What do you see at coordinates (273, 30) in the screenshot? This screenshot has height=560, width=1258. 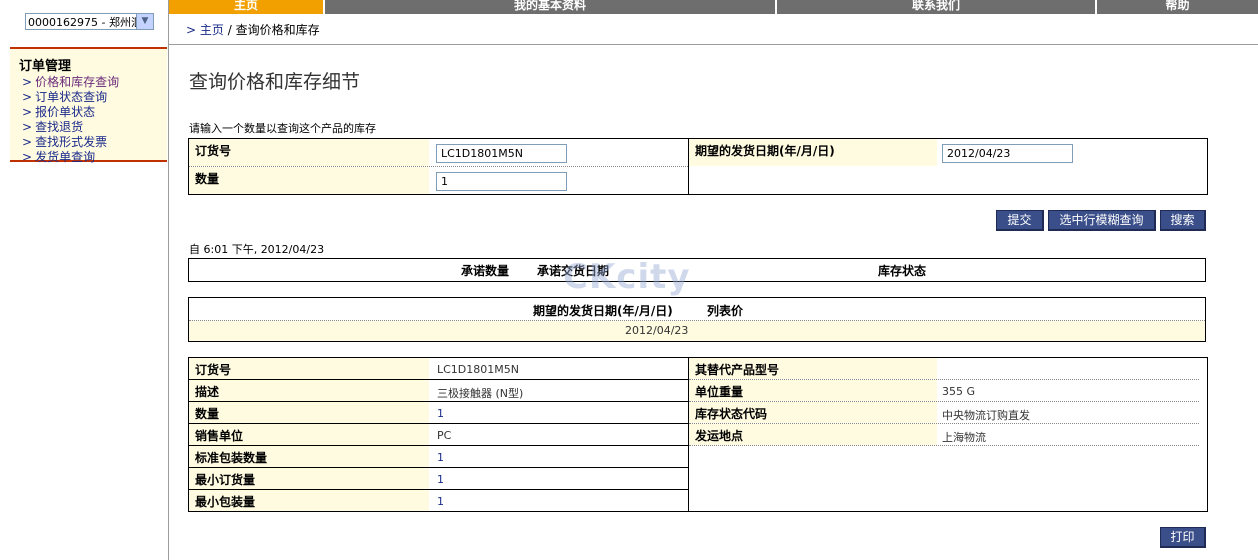 I see `breadcrumb-current: / 查询价格和库存` at bounding box center [273, 30].